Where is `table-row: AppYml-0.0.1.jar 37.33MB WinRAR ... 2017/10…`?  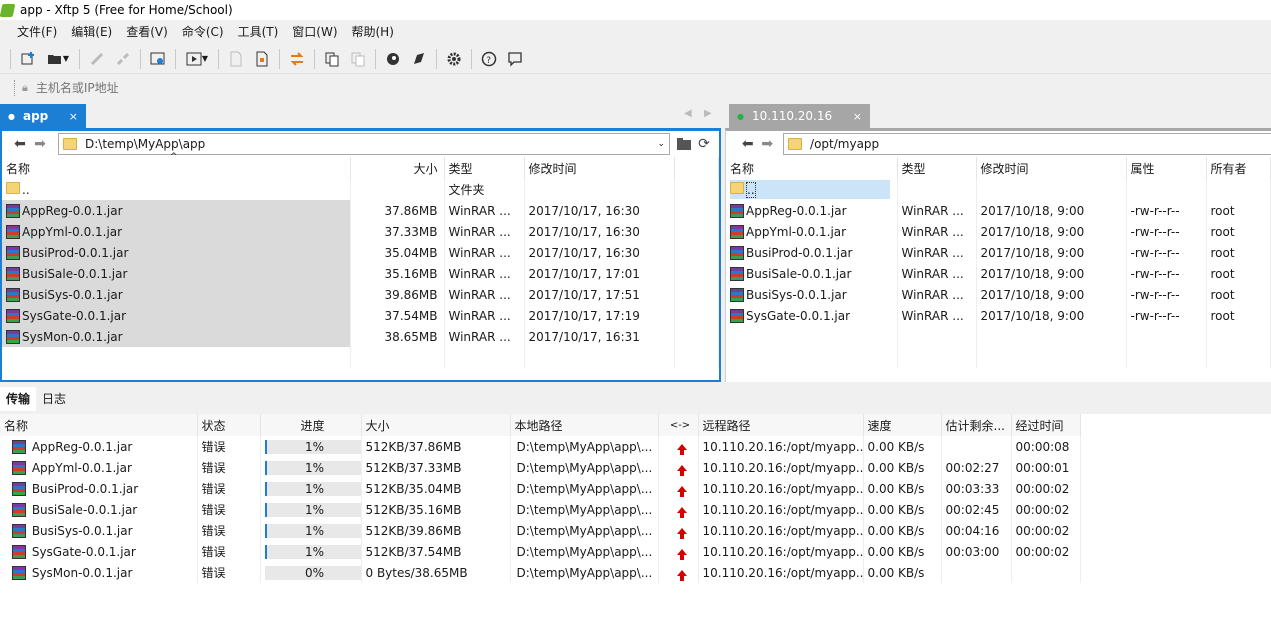
table-row: AppYml-0.0.1.jar 37.33MB WinRAR ... 2017/10… is located at coordinates (360, 231).